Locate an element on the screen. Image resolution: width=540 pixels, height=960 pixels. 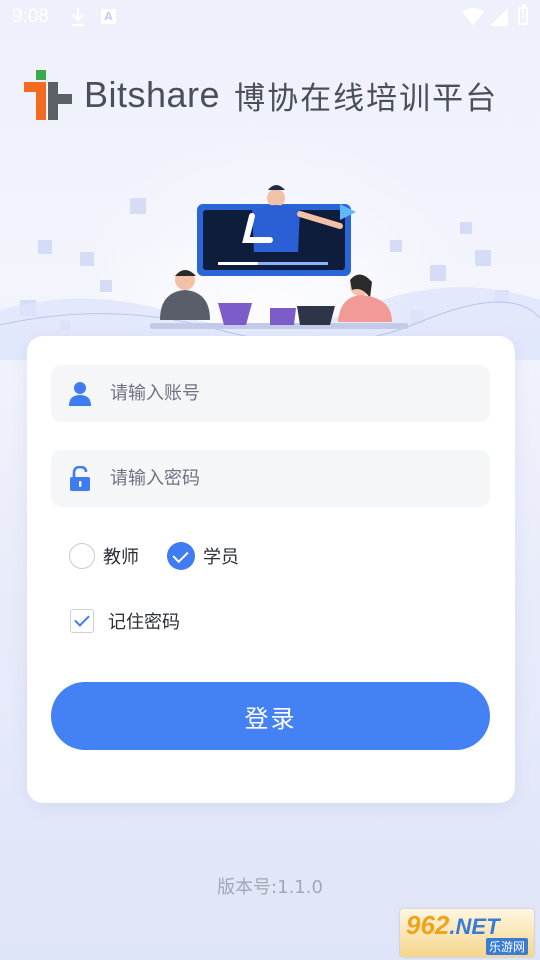
role-selector: 教师 学员 is located at coordinates (154, 556).